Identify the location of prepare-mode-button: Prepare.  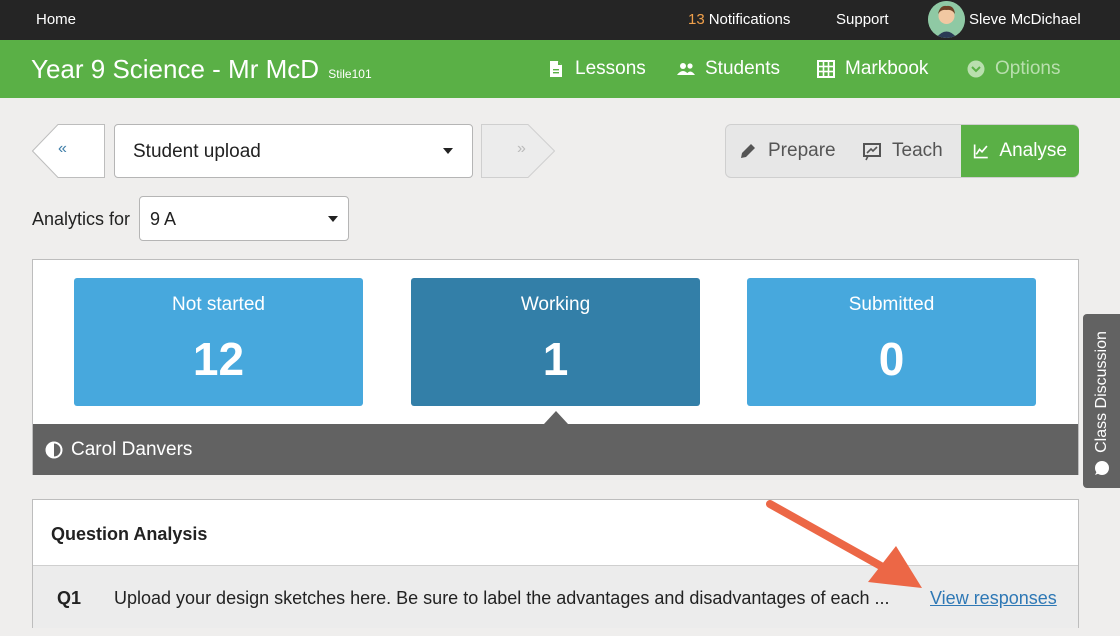
(787, 151).